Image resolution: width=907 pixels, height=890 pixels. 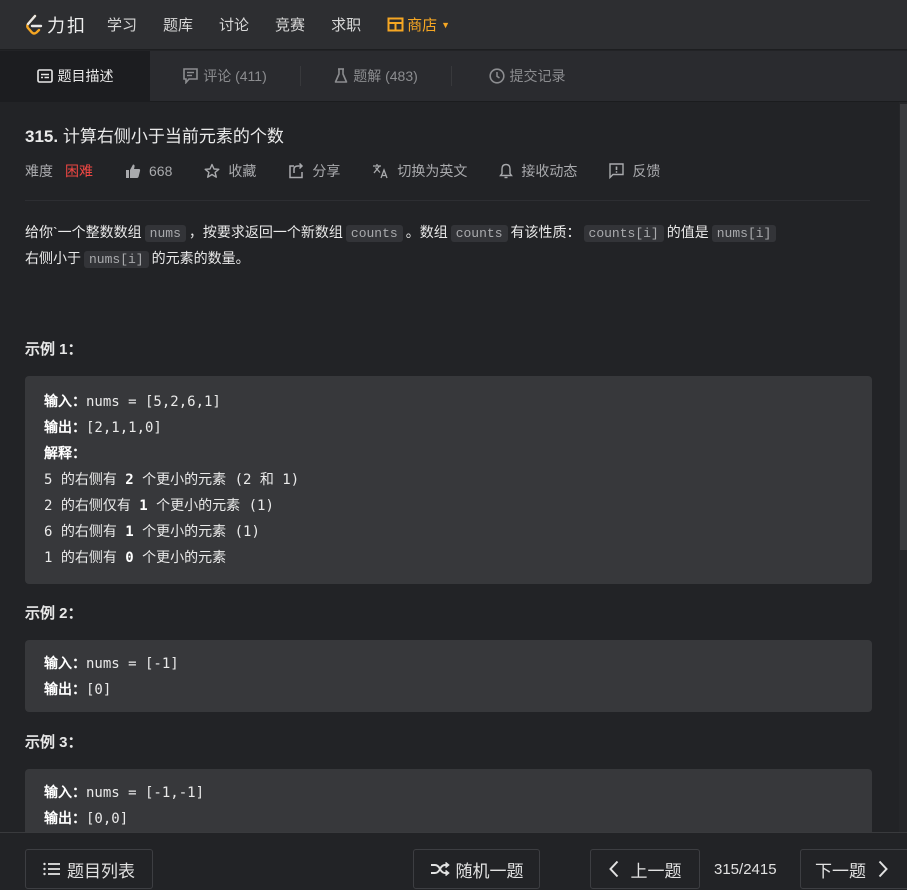 I want to click on nav-item-store: 商店 ▼, so click(x=418, y=24).